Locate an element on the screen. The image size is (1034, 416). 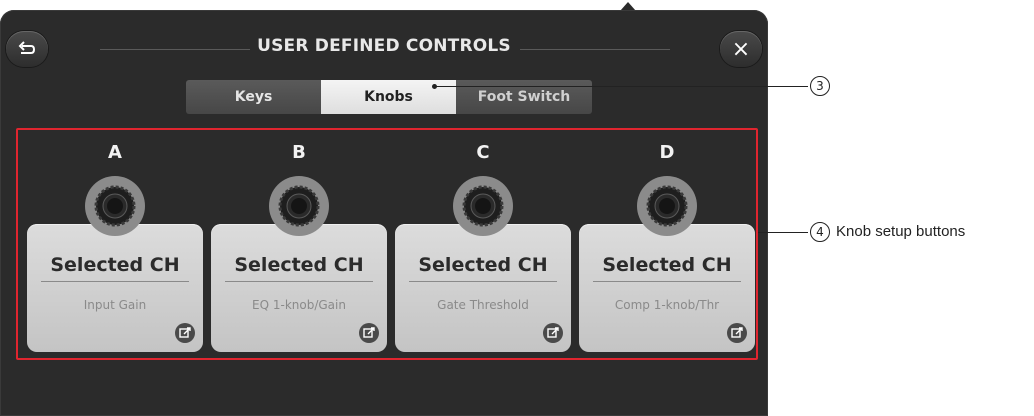
callout-number-tabs: 3 is located at coordinates (820, 86).